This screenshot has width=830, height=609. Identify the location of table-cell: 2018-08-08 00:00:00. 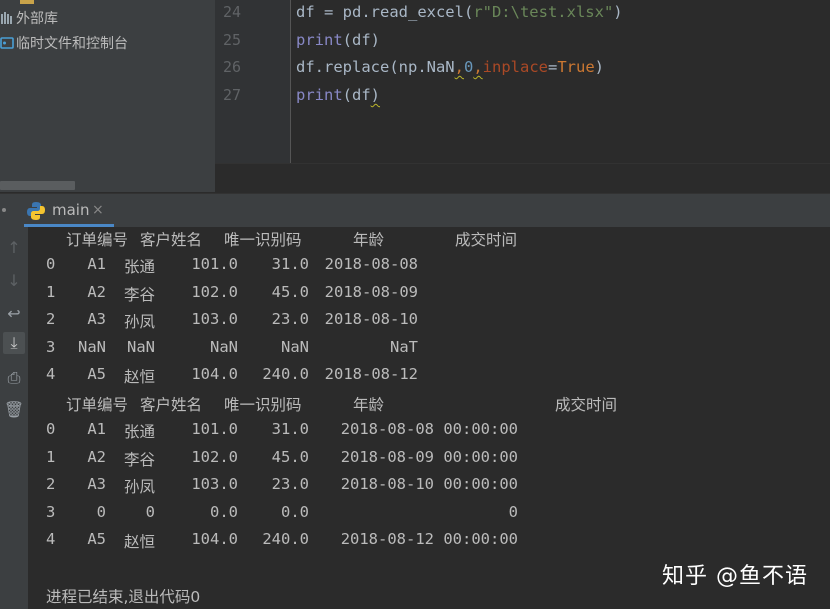
(429, 429).